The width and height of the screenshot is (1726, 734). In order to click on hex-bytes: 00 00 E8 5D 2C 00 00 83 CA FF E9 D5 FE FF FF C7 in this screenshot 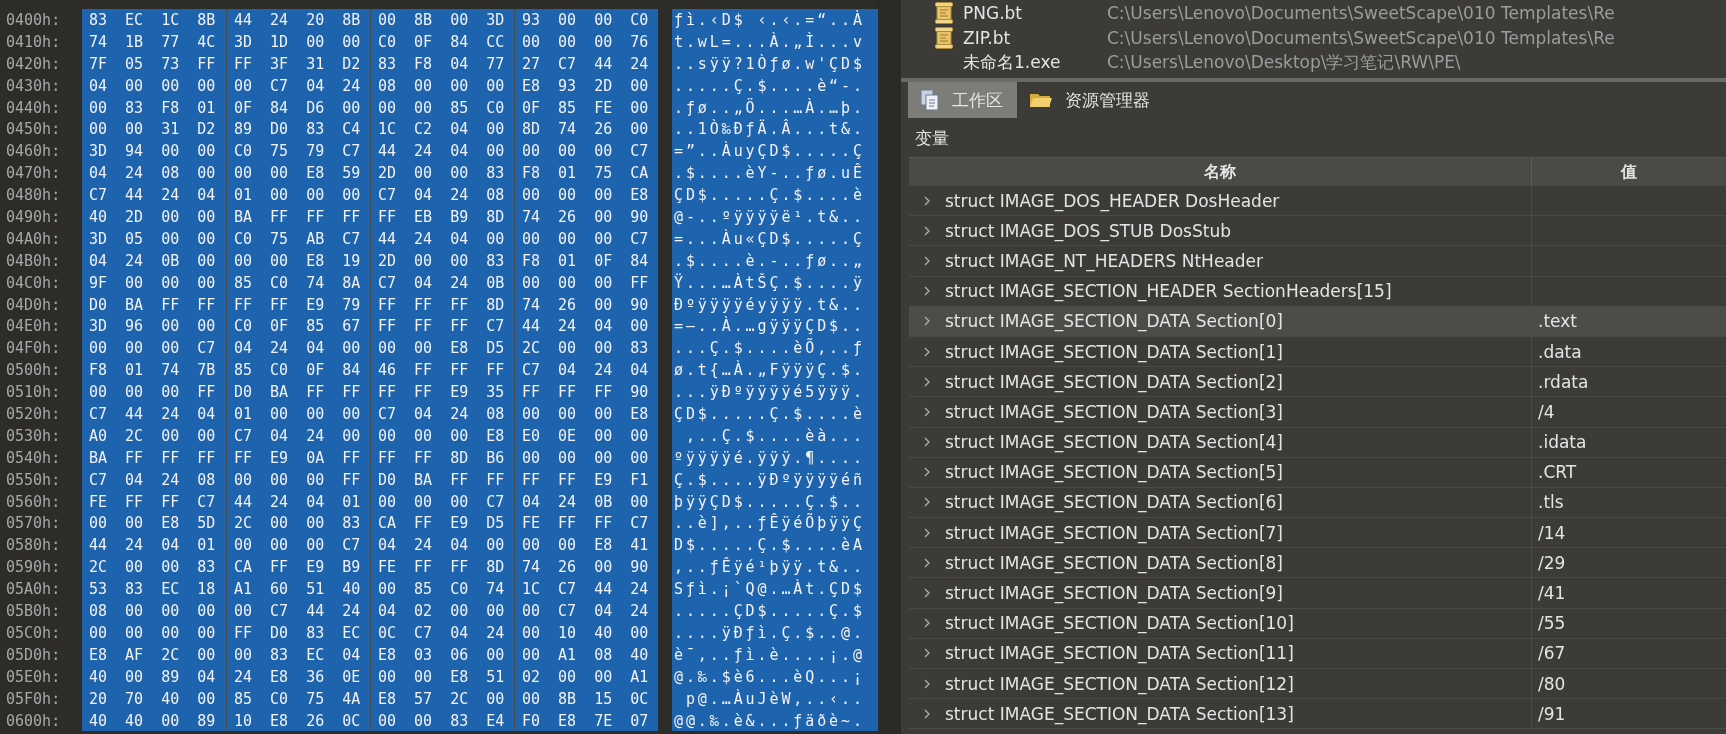, I will do `click(370, 523)`.